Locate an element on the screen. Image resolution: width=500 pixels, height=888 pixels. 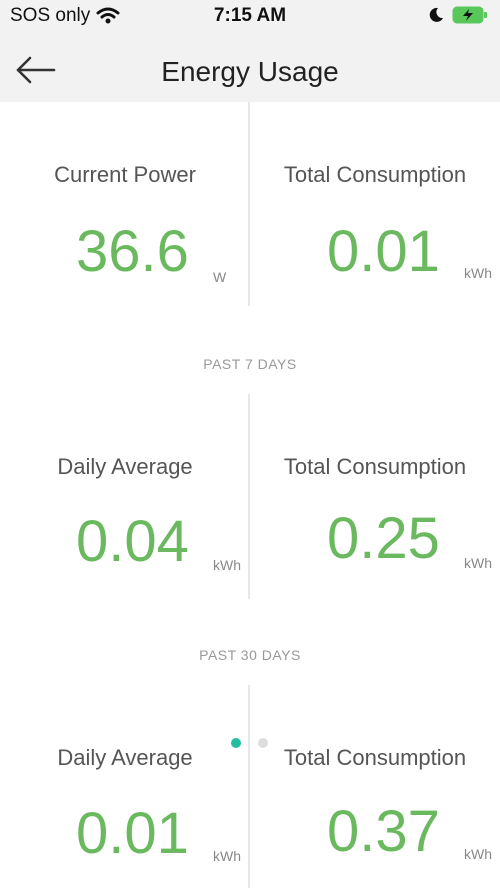
total-consumption-cell: Total Consumption is located at coordinates (375, 175).